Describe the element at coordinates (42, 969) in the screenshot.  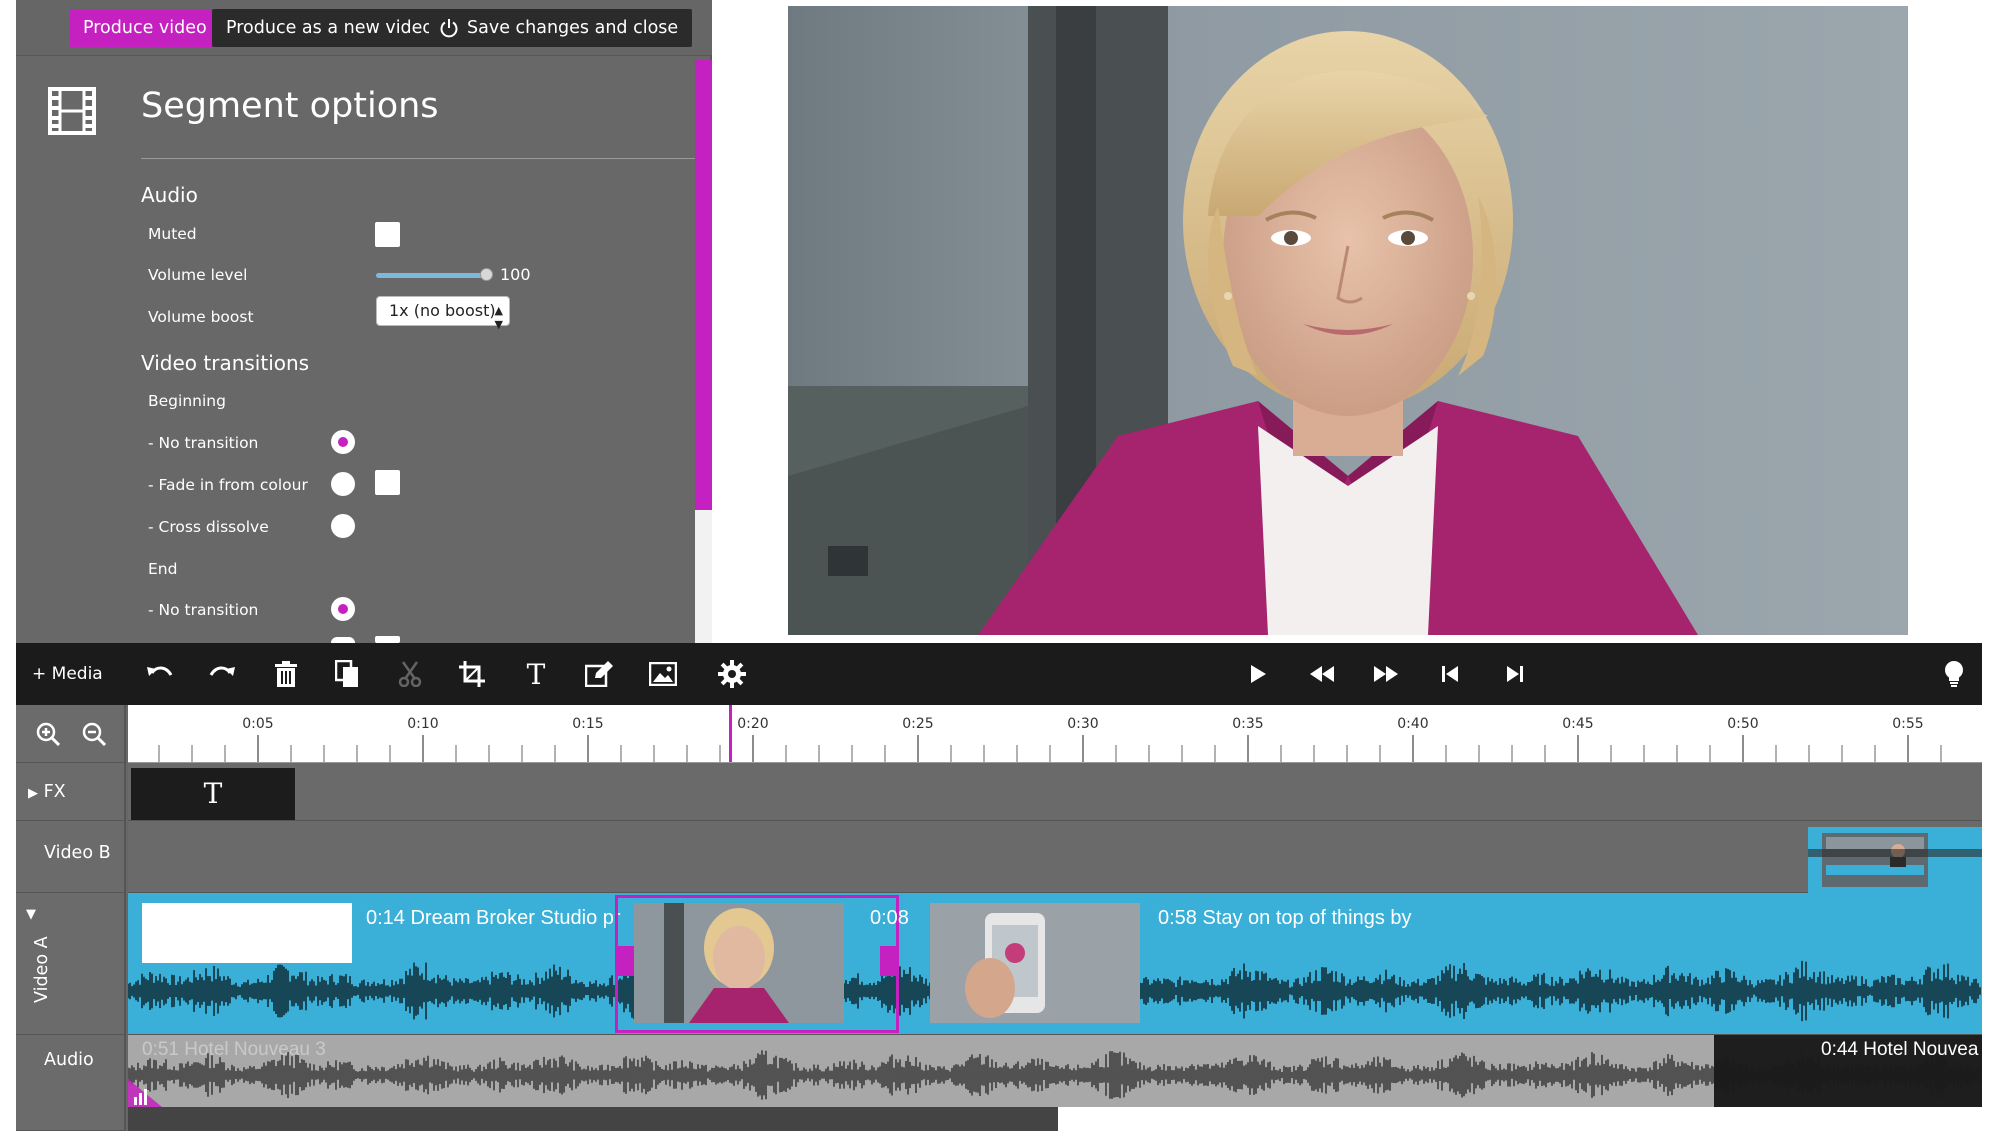
I see `video-a-track-name: Video A` at that location.